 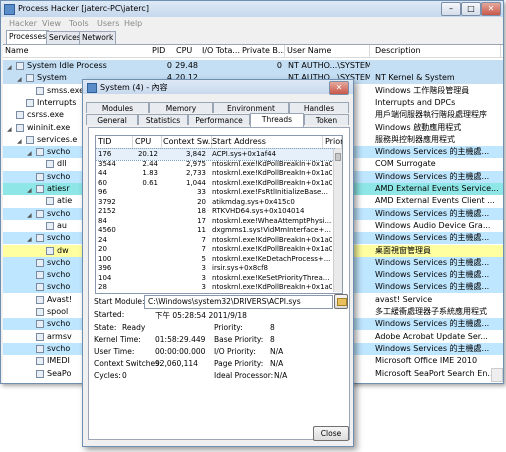 I want to click on description-cell: NT Kernel & System, so click(x=415, y=78).